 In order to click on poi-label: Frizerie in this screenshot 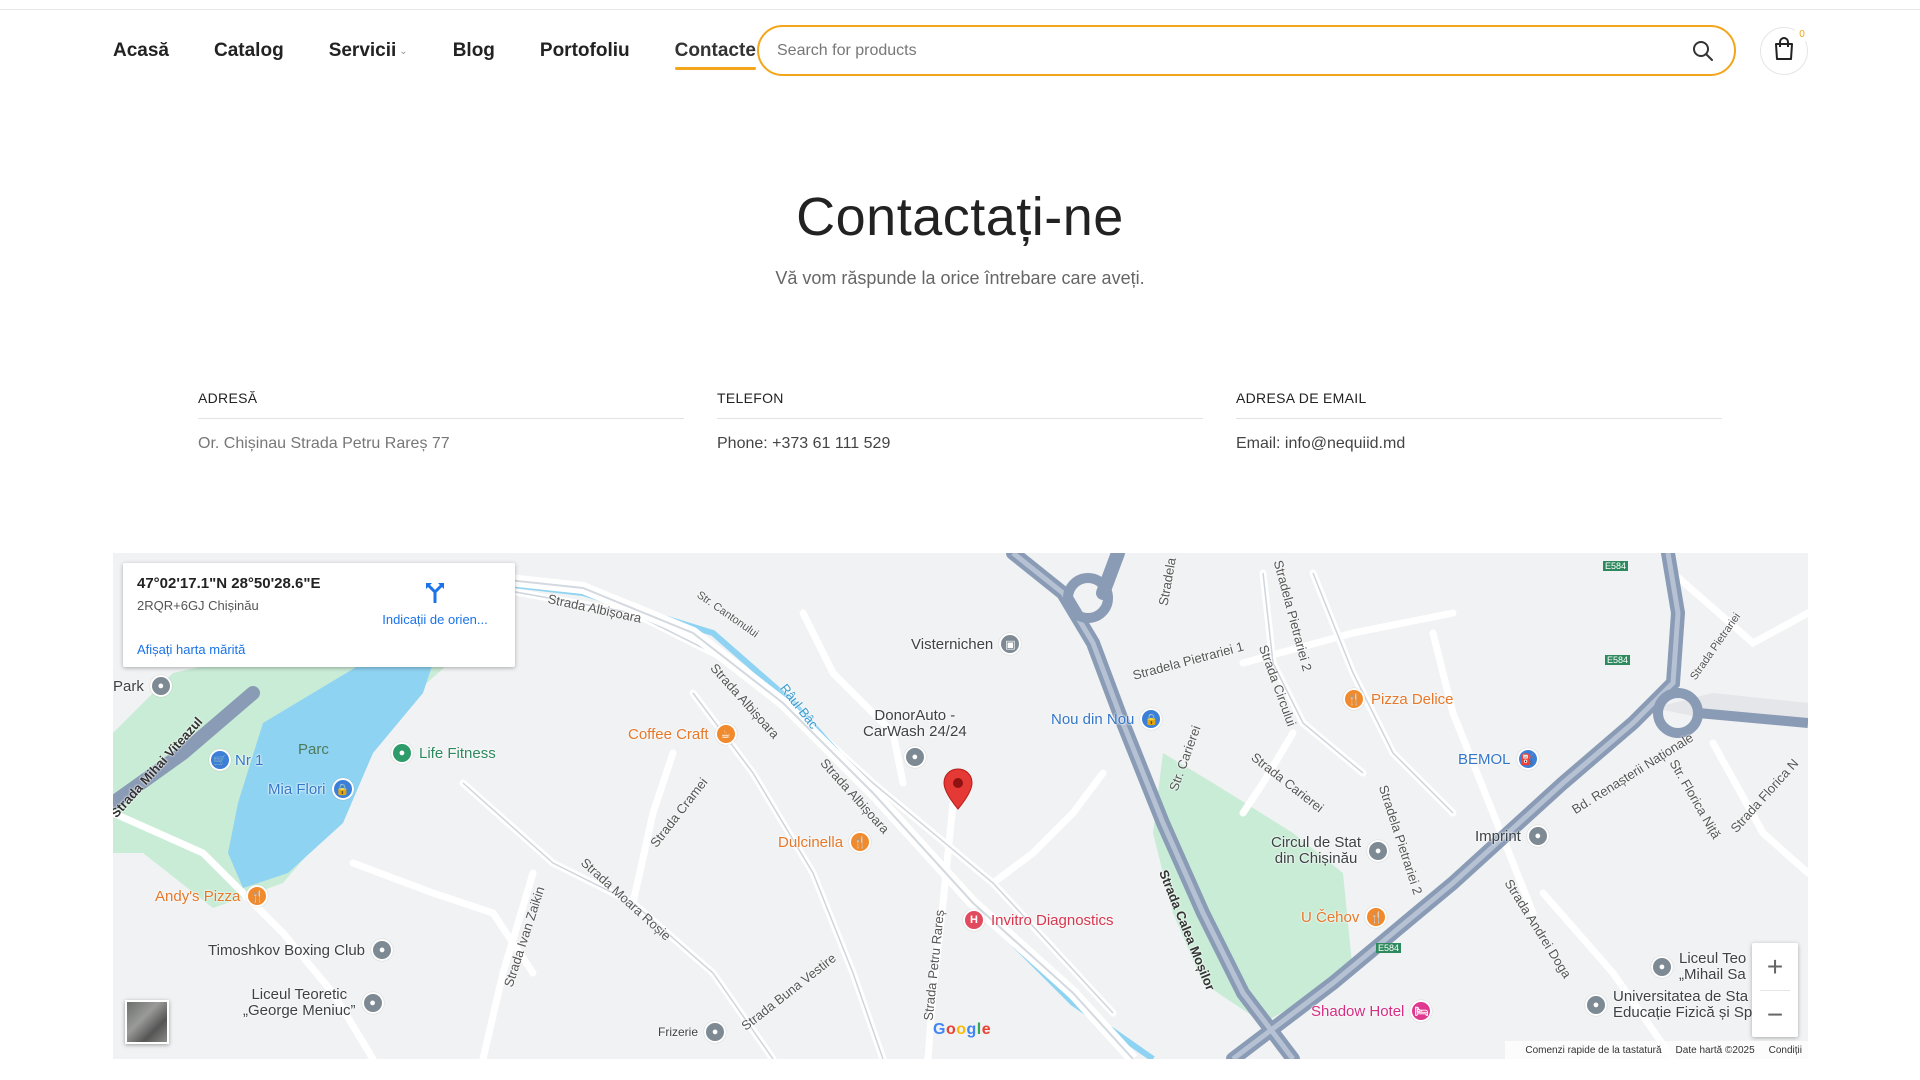, I will do `click(678, 1032)`.